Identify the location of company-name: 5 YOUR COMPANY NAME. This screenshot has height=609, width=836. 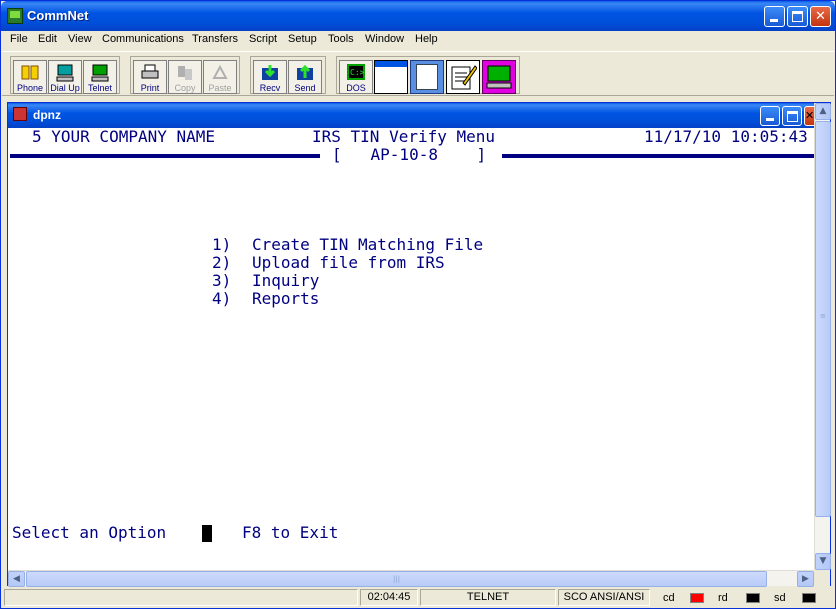
(124, 137).